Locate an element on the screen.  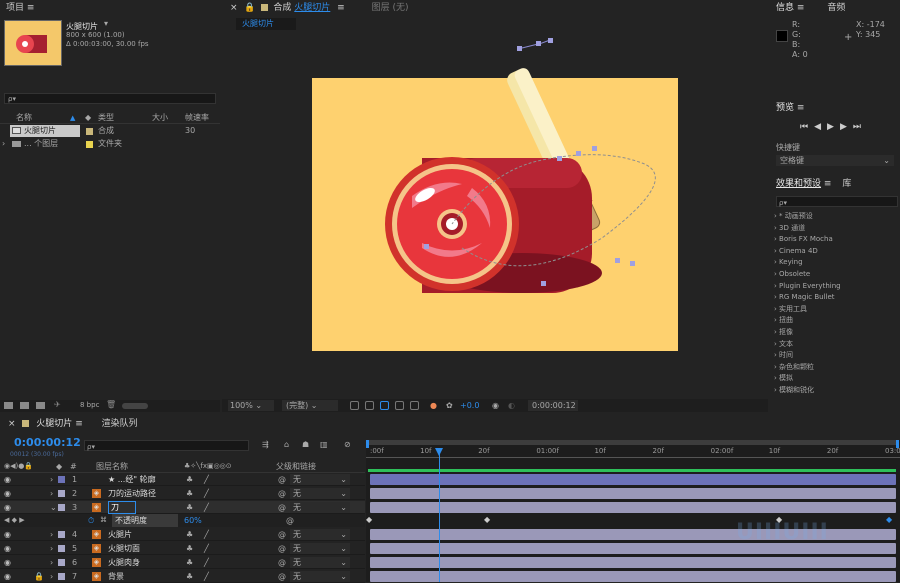
effect-category-item: › 模拟 is located at coordinates (835, 378).